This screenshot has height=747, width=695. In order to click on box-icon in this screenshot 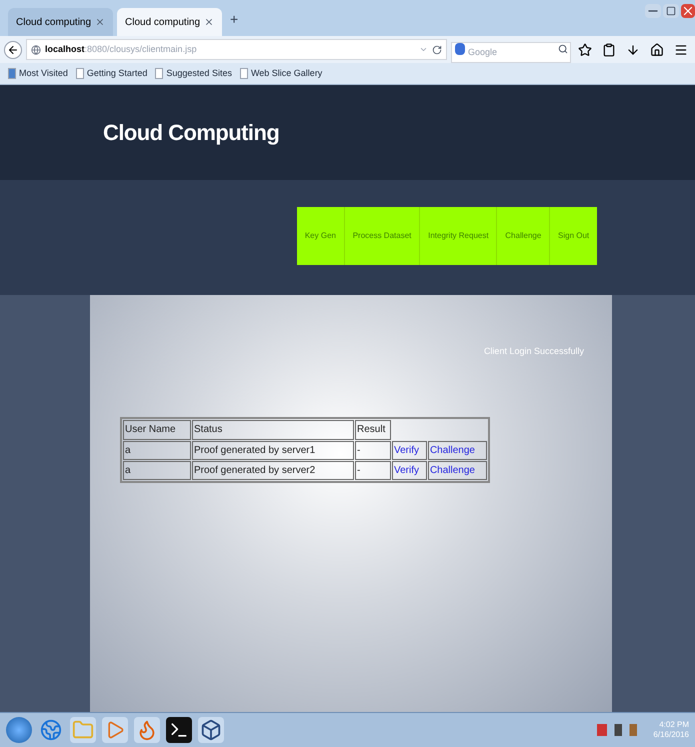, I will do `click(211, 730)`.